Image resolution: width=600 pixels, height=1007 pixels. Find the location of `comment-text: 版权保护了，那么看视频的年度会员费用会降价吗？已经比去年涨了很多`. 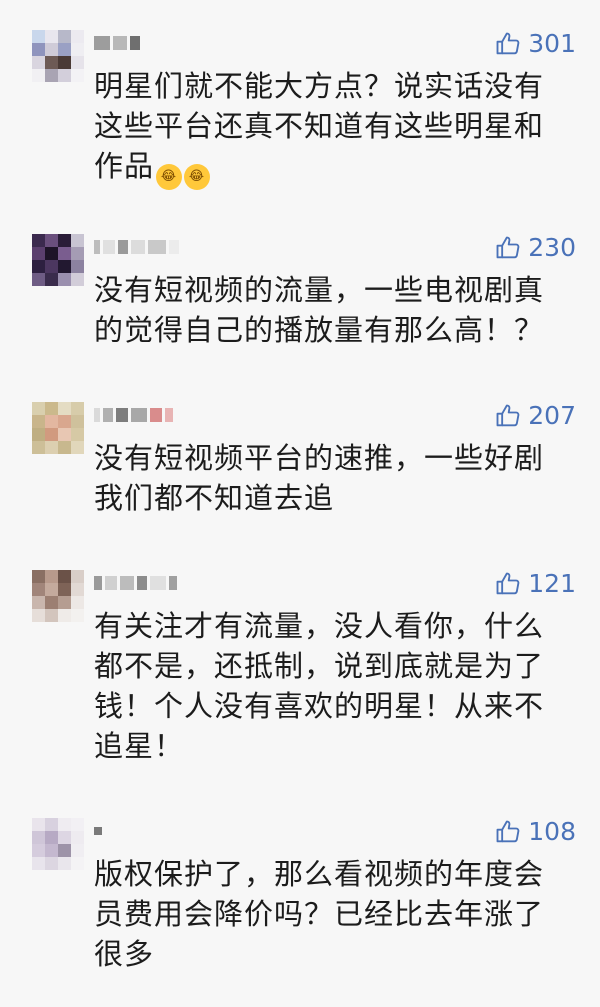

comment-text: 版权保护了，那么看视频的年度会员费用会降价吗？已经比去年涨了很多 is located at coordinates (319, 914).